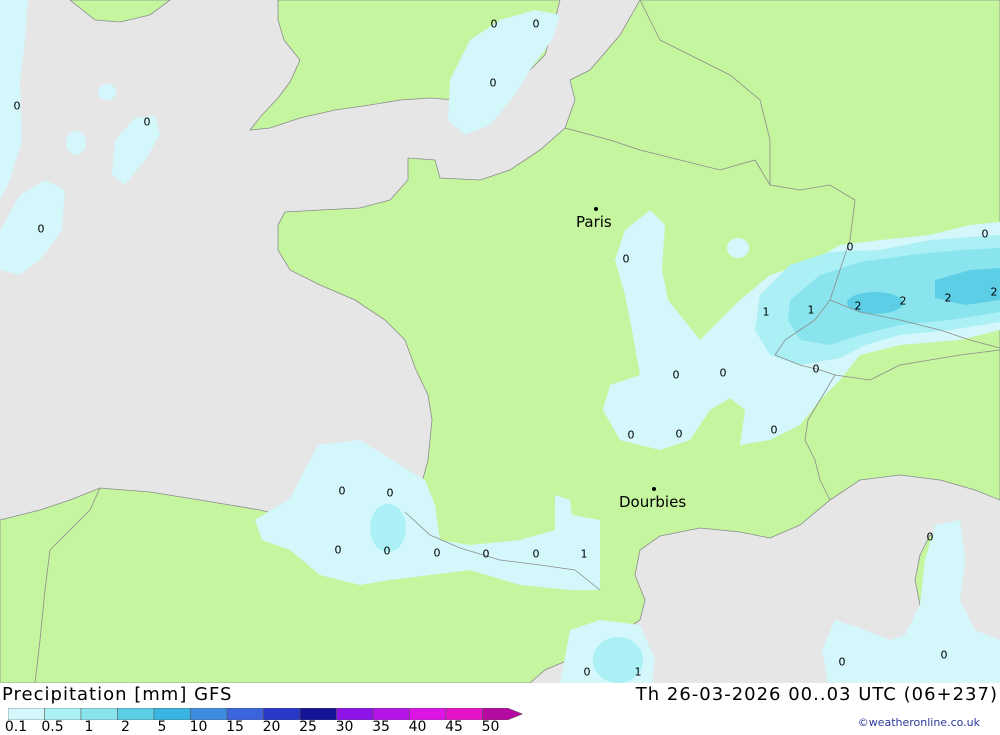  What do you see at coordinates (919, 722) in the screenshot?
I see `credit-link: ©weatheronline.co.uk` at bounding box center [919, 722].